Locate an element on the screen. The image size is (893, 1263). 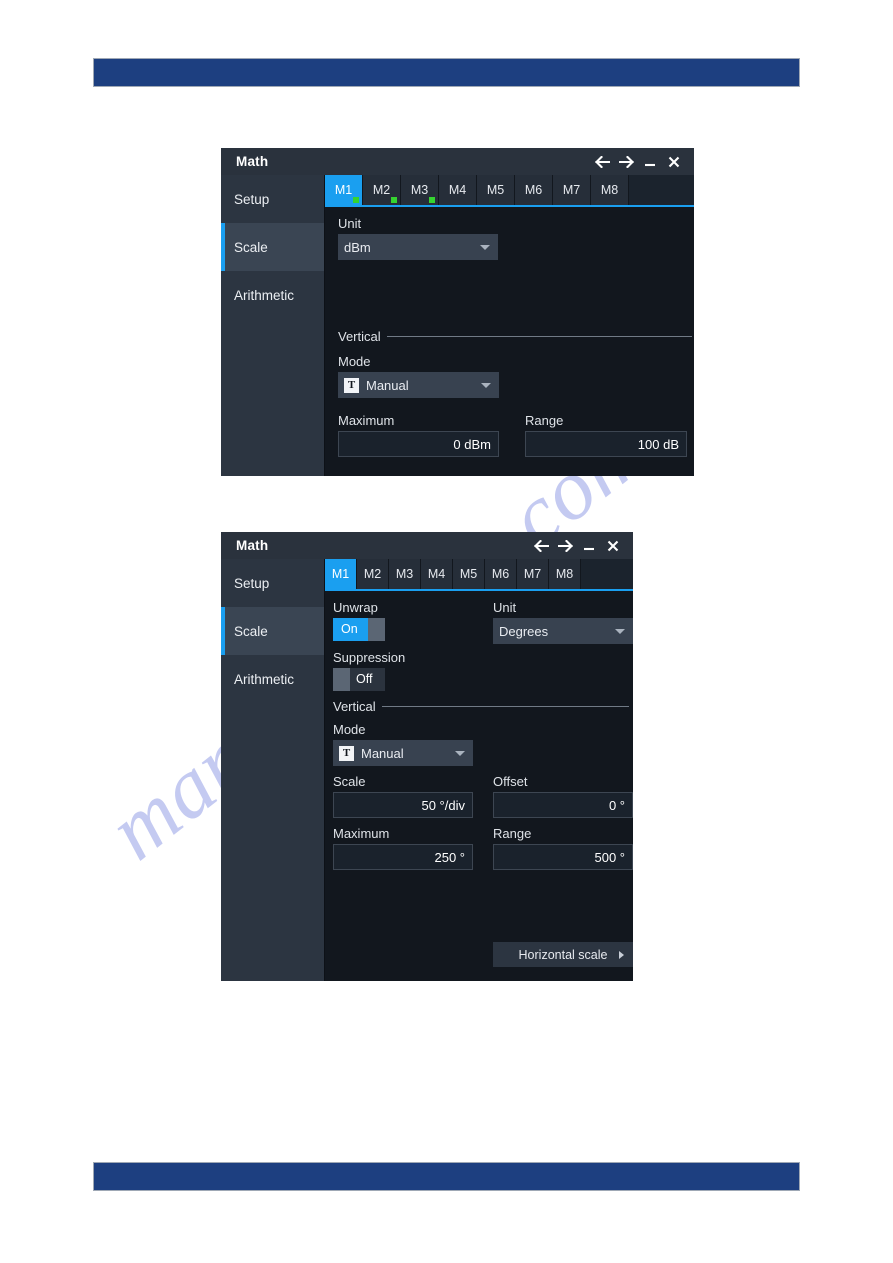
unit-label: Unit is located at coordinates (350, 223).